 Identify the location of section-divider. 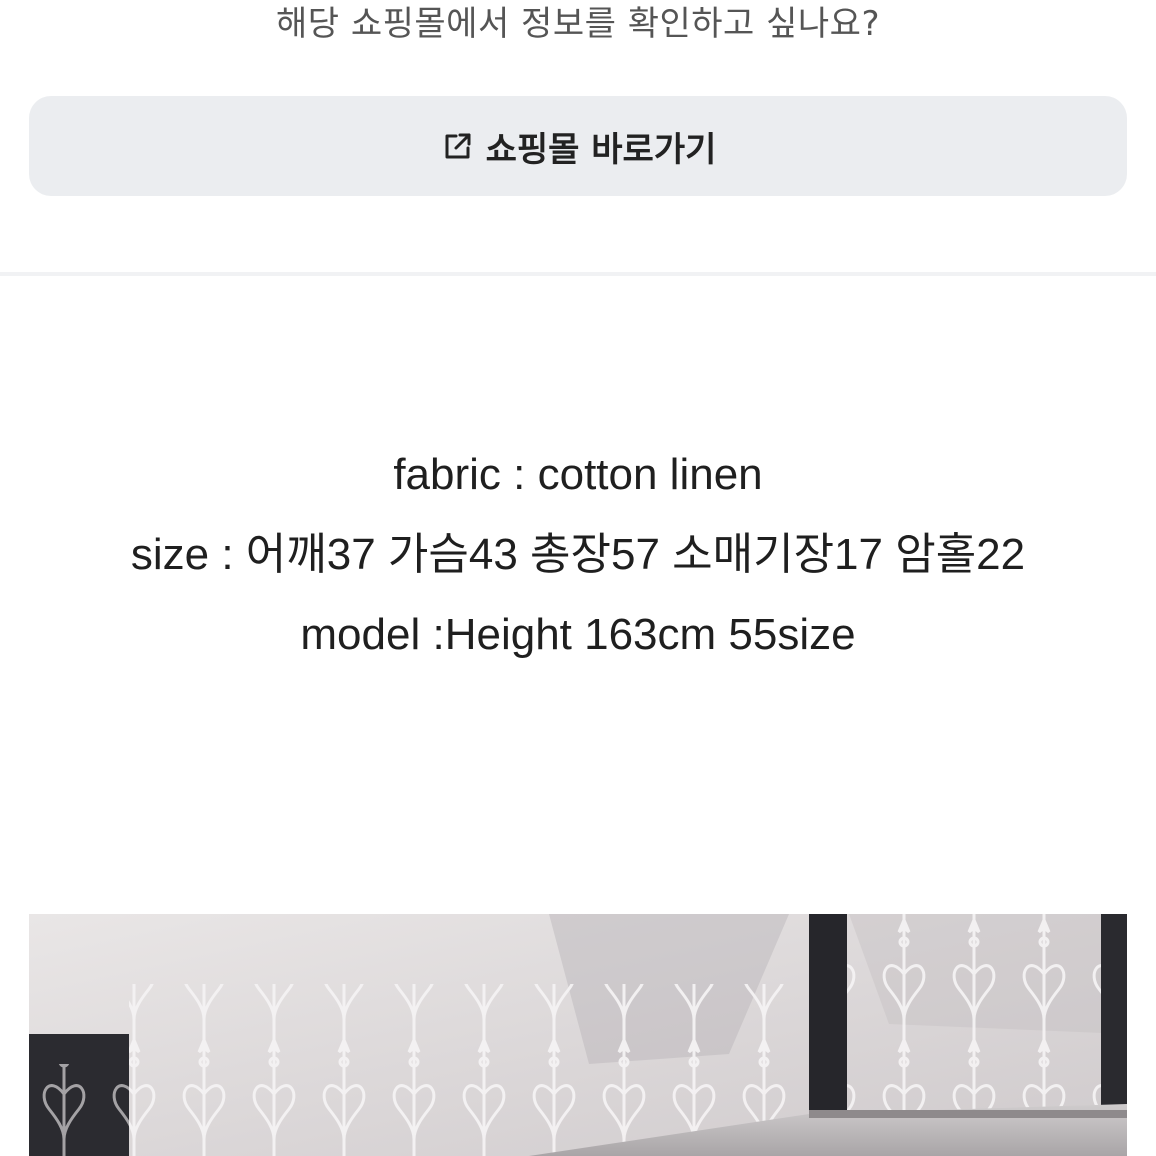
(578, 274).